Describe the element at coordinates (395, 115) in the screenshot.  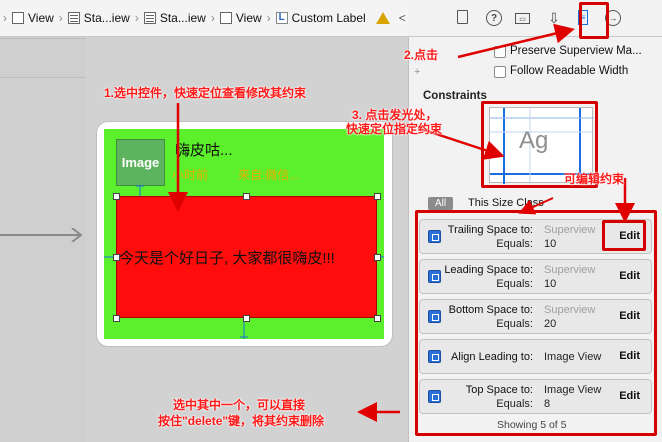
I see `annotation-step3-line1: 3. 点击发光处，` at that location.